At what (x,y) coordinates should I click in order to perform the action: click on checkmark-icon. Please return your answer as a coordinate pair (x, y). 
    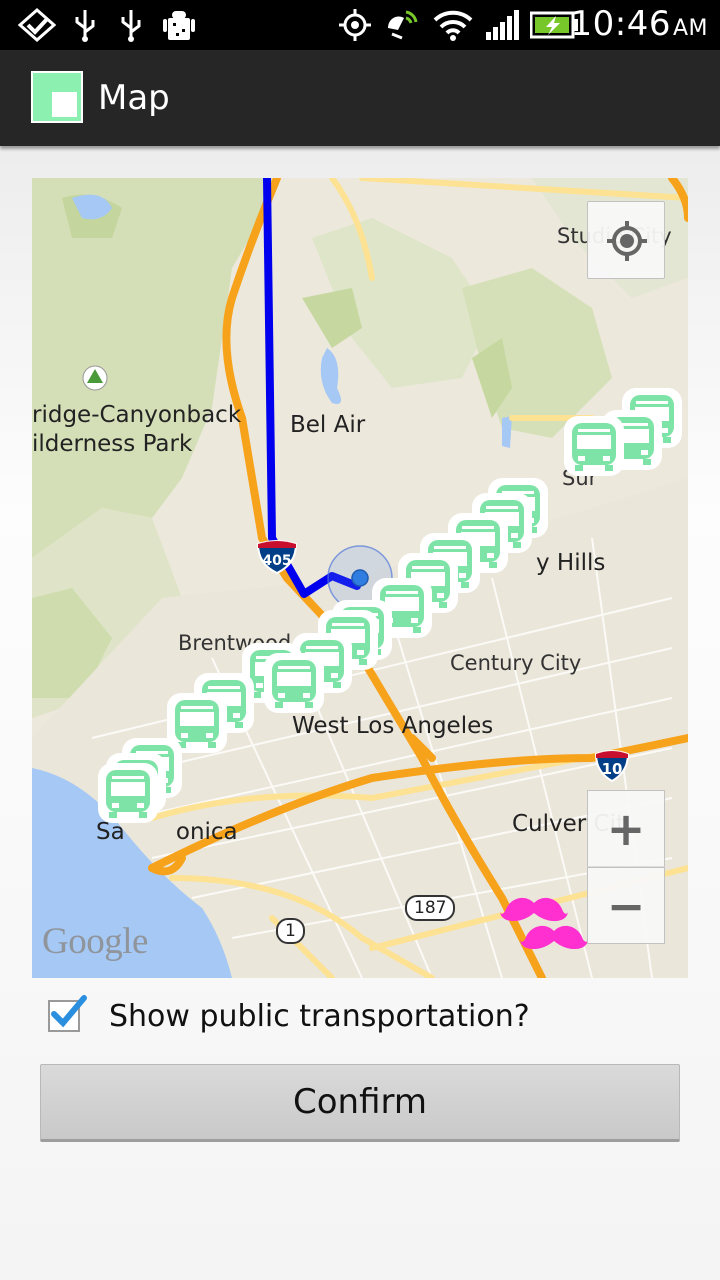
    Looking at the image, I should click on (69, 1011).